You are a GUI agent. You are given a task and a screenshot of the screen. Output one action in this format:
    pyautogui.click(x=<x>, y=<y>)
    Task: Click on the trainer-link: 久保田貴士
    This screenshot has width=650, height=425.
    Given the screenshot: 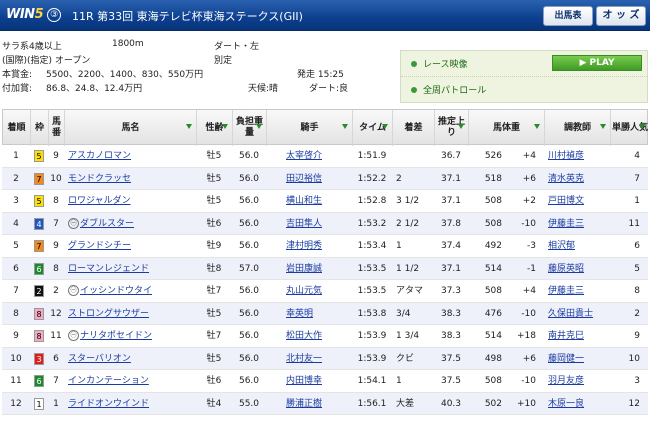 What is the action you would take?
    pyautogui.click(x=570, y=314)
    